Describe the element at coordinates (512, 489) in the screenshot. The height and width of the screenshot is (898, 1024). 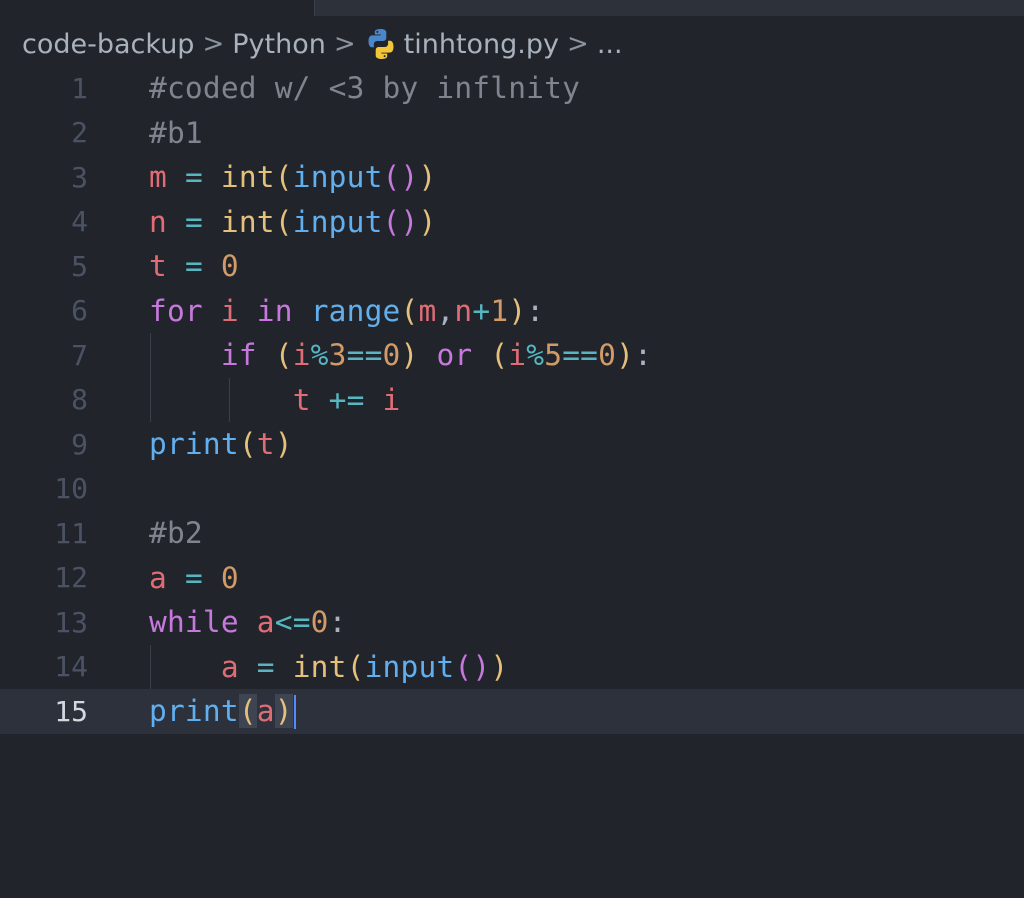
I see `code-line: 10` at that location.